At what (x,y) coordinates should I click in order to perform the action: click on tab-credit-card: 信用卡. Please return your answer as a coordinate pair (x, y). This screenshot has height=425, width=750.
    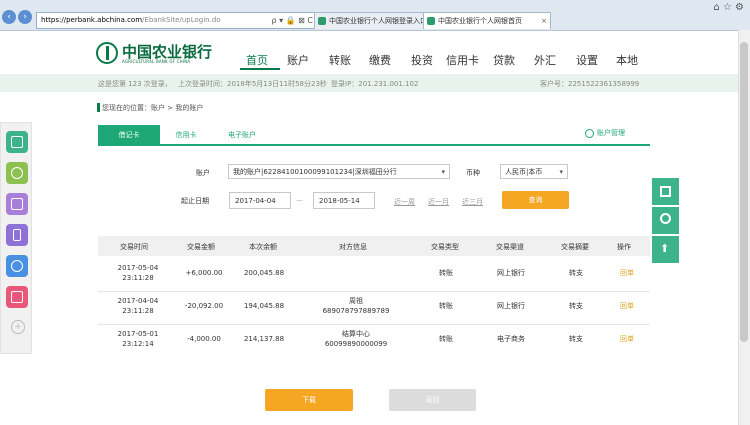
    Looking at the image, I should click on (186, 135).